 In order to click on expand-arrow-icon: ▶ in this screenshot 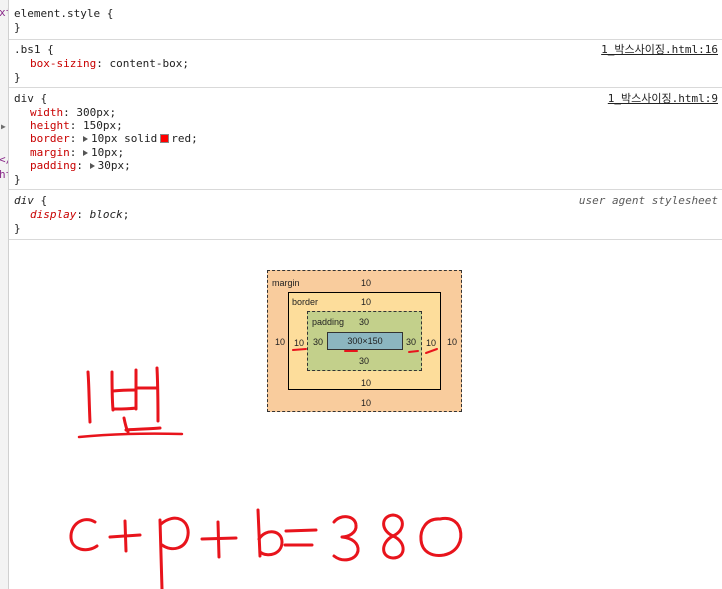, I will do `click(3, 126)`.